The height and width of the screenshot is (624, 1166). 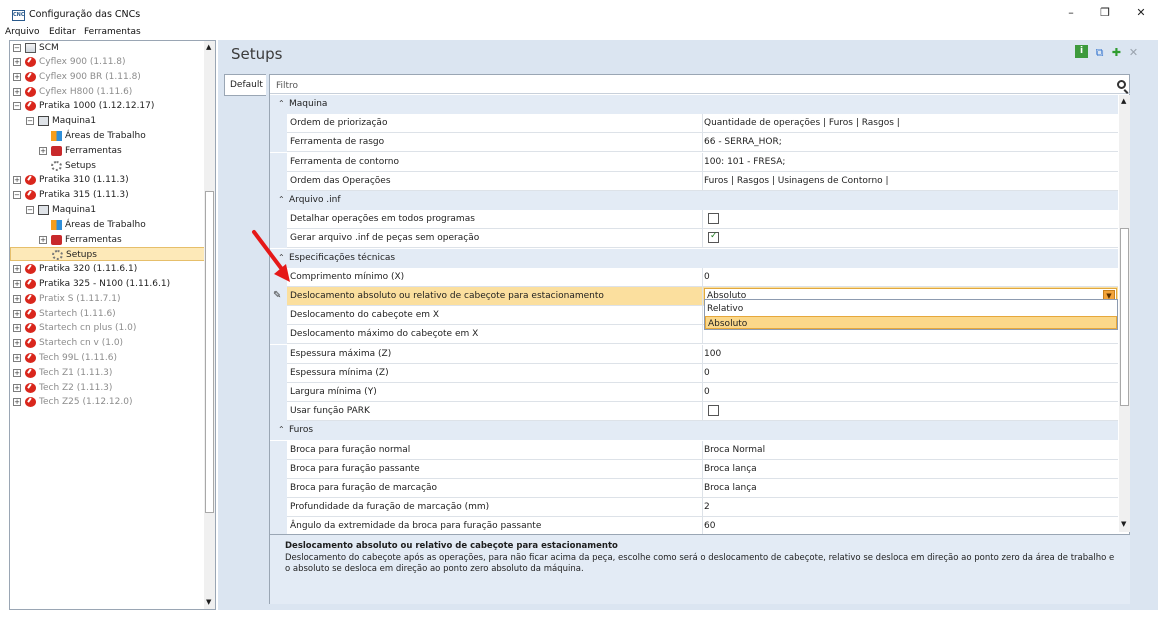 What do you see at coordinates (796, 181) in the screenshot?
I see `property-value: Furos | Rasgos | Usinagens de Contorno |` at bounding box center [796, 181].